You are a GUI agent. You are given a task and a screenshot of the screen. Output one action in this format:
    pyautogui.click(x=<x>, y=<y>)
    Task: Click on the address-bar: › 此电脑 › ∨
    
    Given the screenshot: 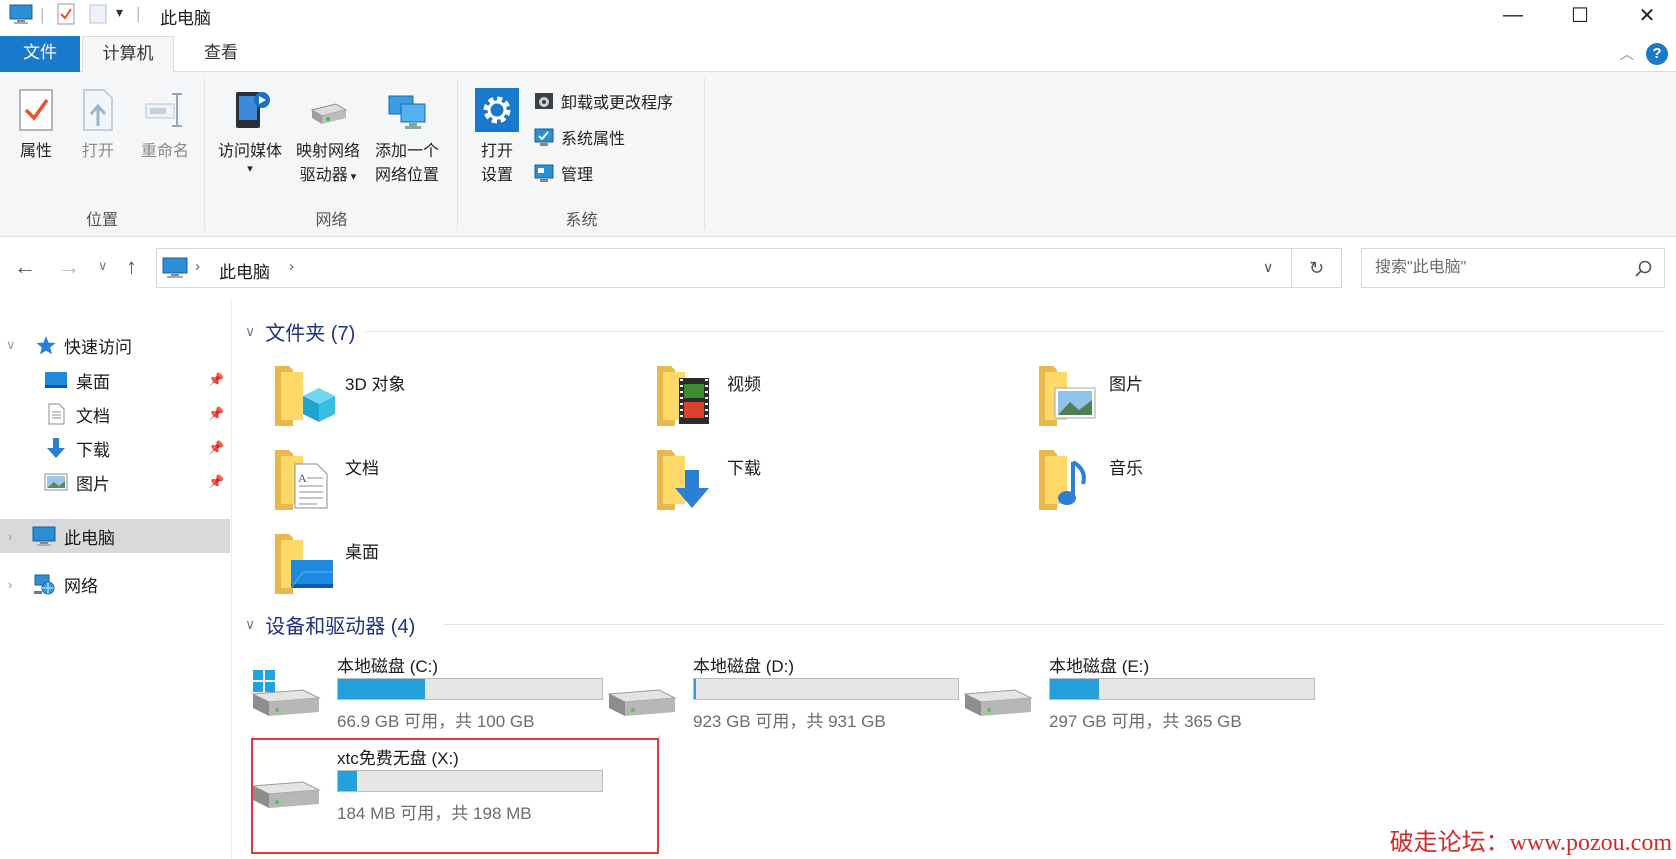 What is the action you would take?
    pyautogui.click(x=724, y=268)
    